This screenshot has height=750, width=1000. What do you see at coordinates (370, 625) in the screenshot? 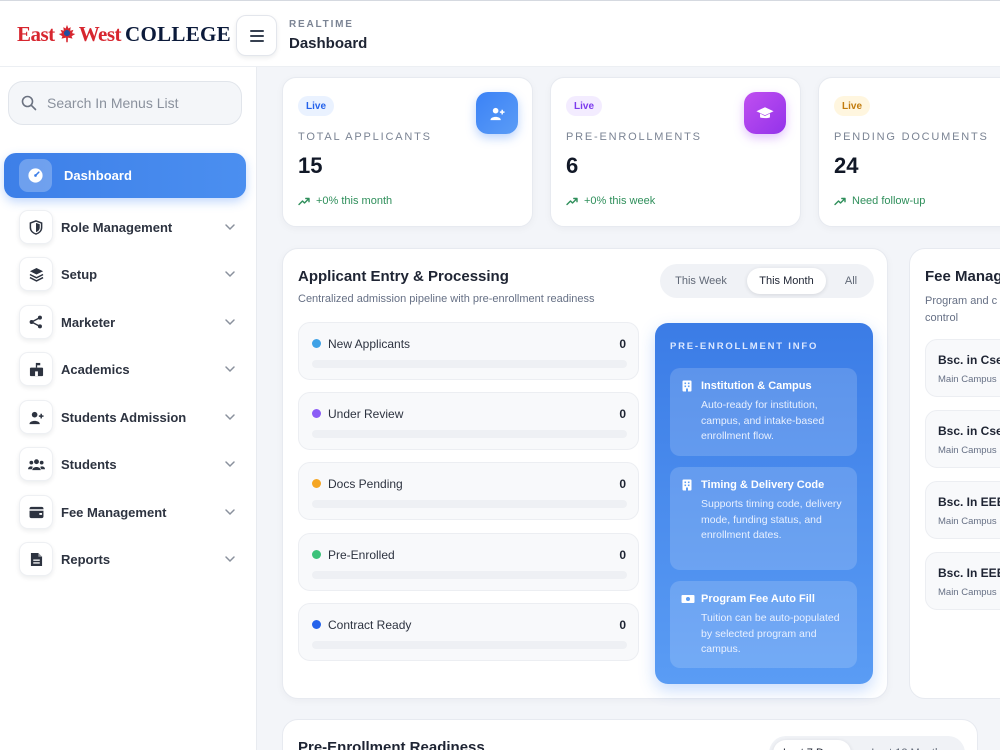
I see `stage-name: Contract Ready` at bounding box center [370, 625].